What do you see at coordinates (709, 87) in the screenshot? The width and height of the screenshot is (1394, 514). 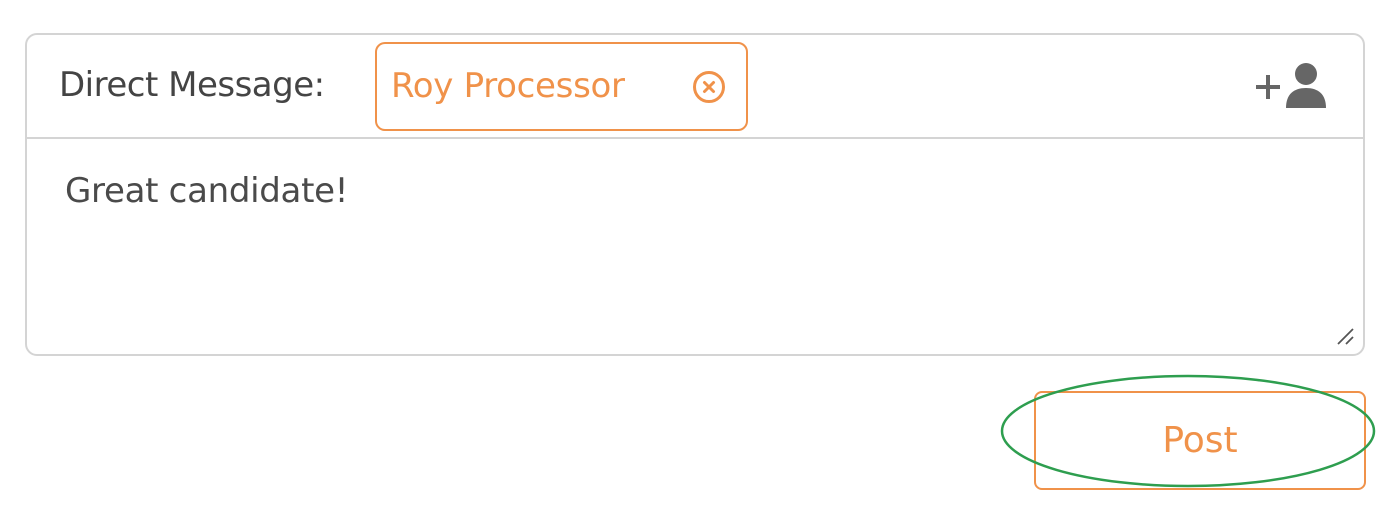 I see `close-circle-icon` at bounding box center [709, 87].